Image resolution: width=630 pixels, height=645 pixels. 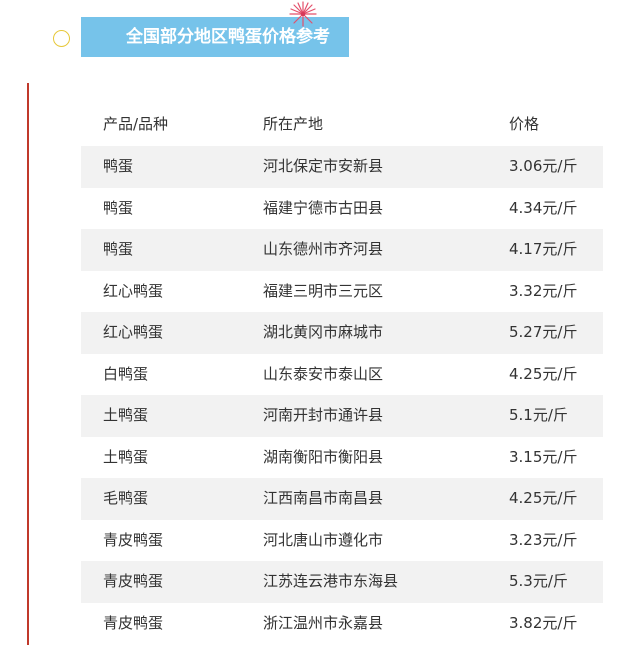 What do you see at coordinates (136, 124) in the screenshot?
I see `header-product: 产品/品种` at bounding box center [136, 124].